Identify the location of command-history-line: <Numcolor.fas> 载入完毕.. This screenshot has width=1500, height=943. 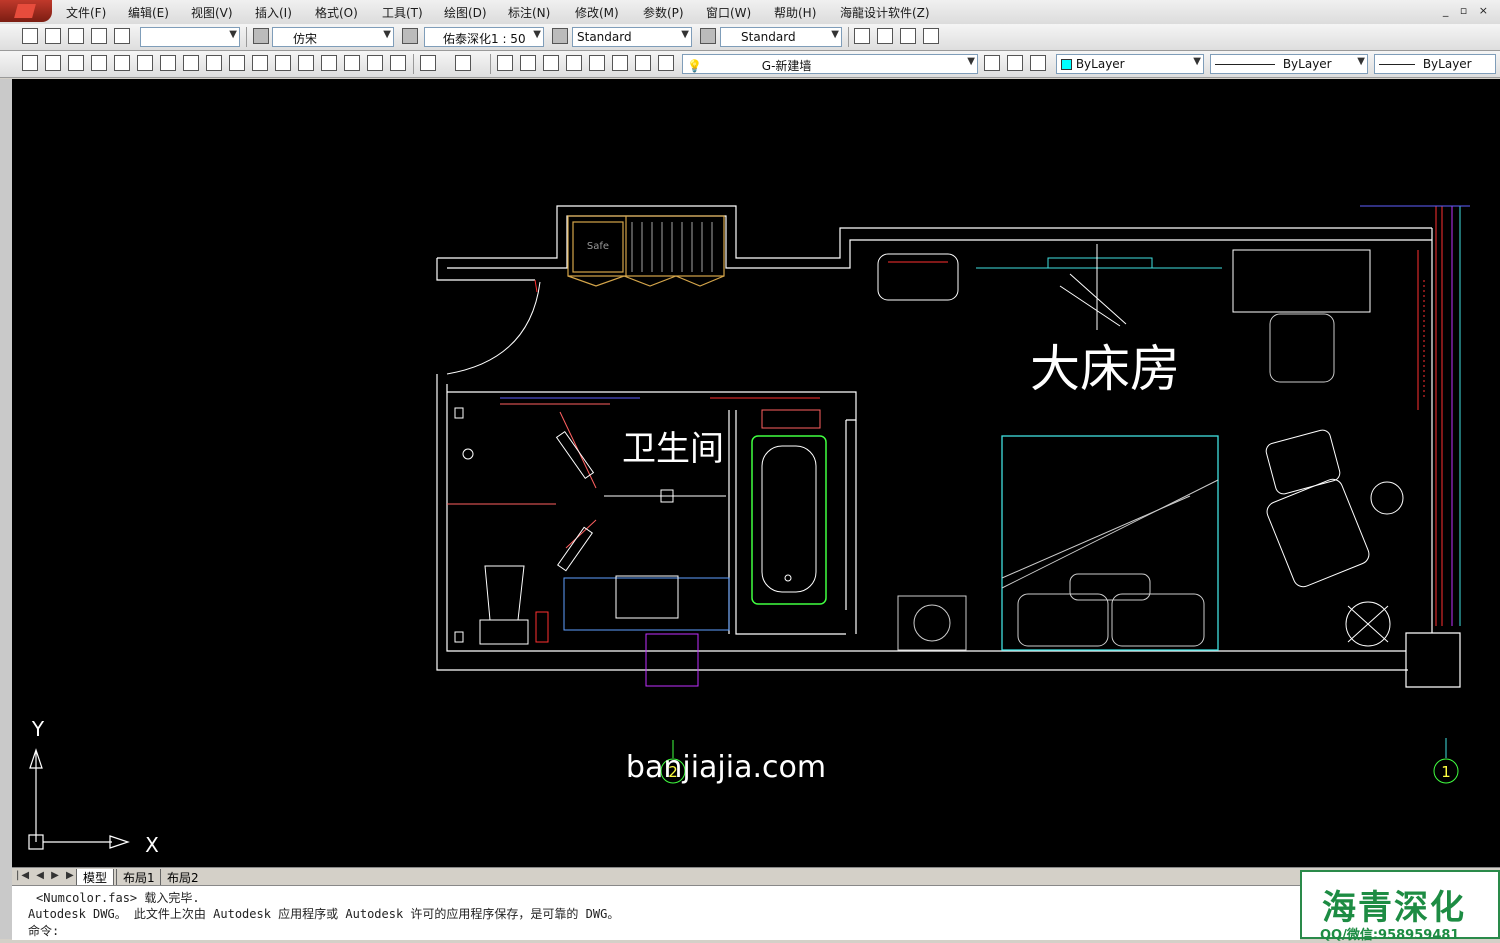
(118, 898).